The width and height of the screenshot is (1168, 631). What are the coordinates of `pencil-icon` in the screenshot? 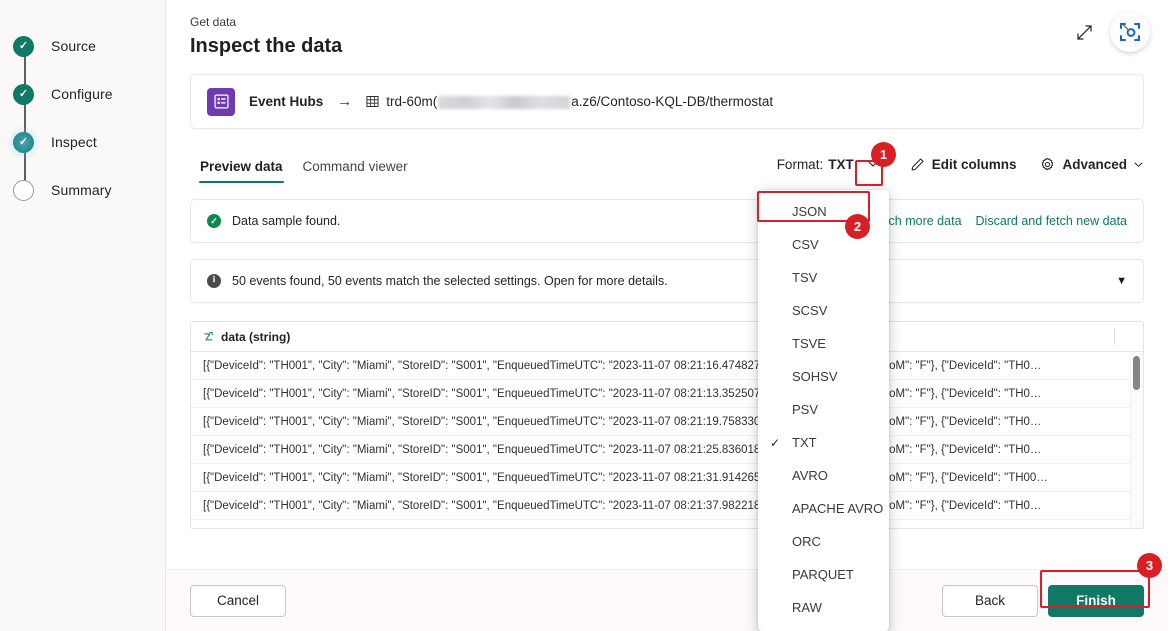 It's located at (917, 164).